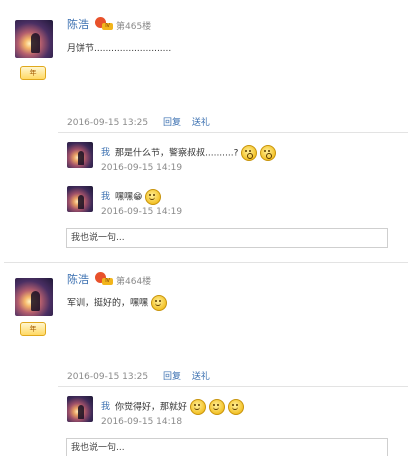 Image resolution: width=408 pixels, height=456 pixels. What do you see at coordinates (117, 303) in the screenshot?
I see `post-content: 军训，挺好的，嘿嘿` at bounding box center [117, 303].